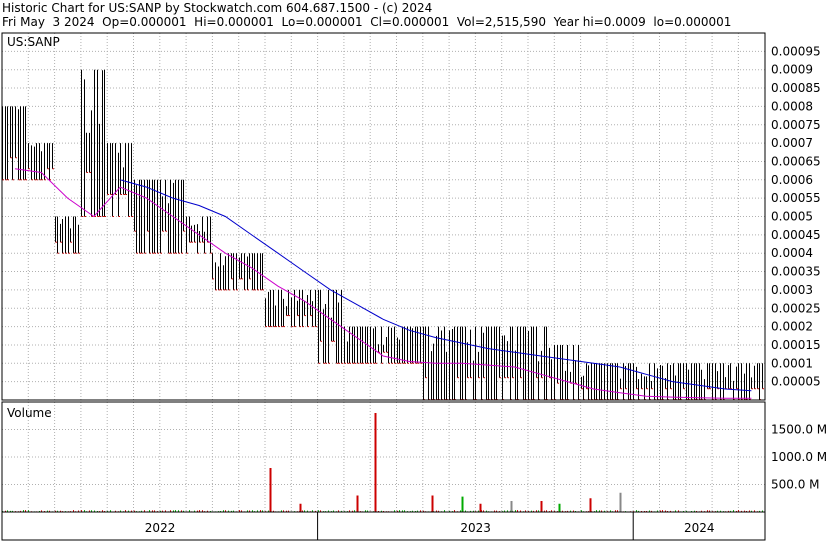  I want to click on price-tick-label: 0.0008, so click(792, 106).